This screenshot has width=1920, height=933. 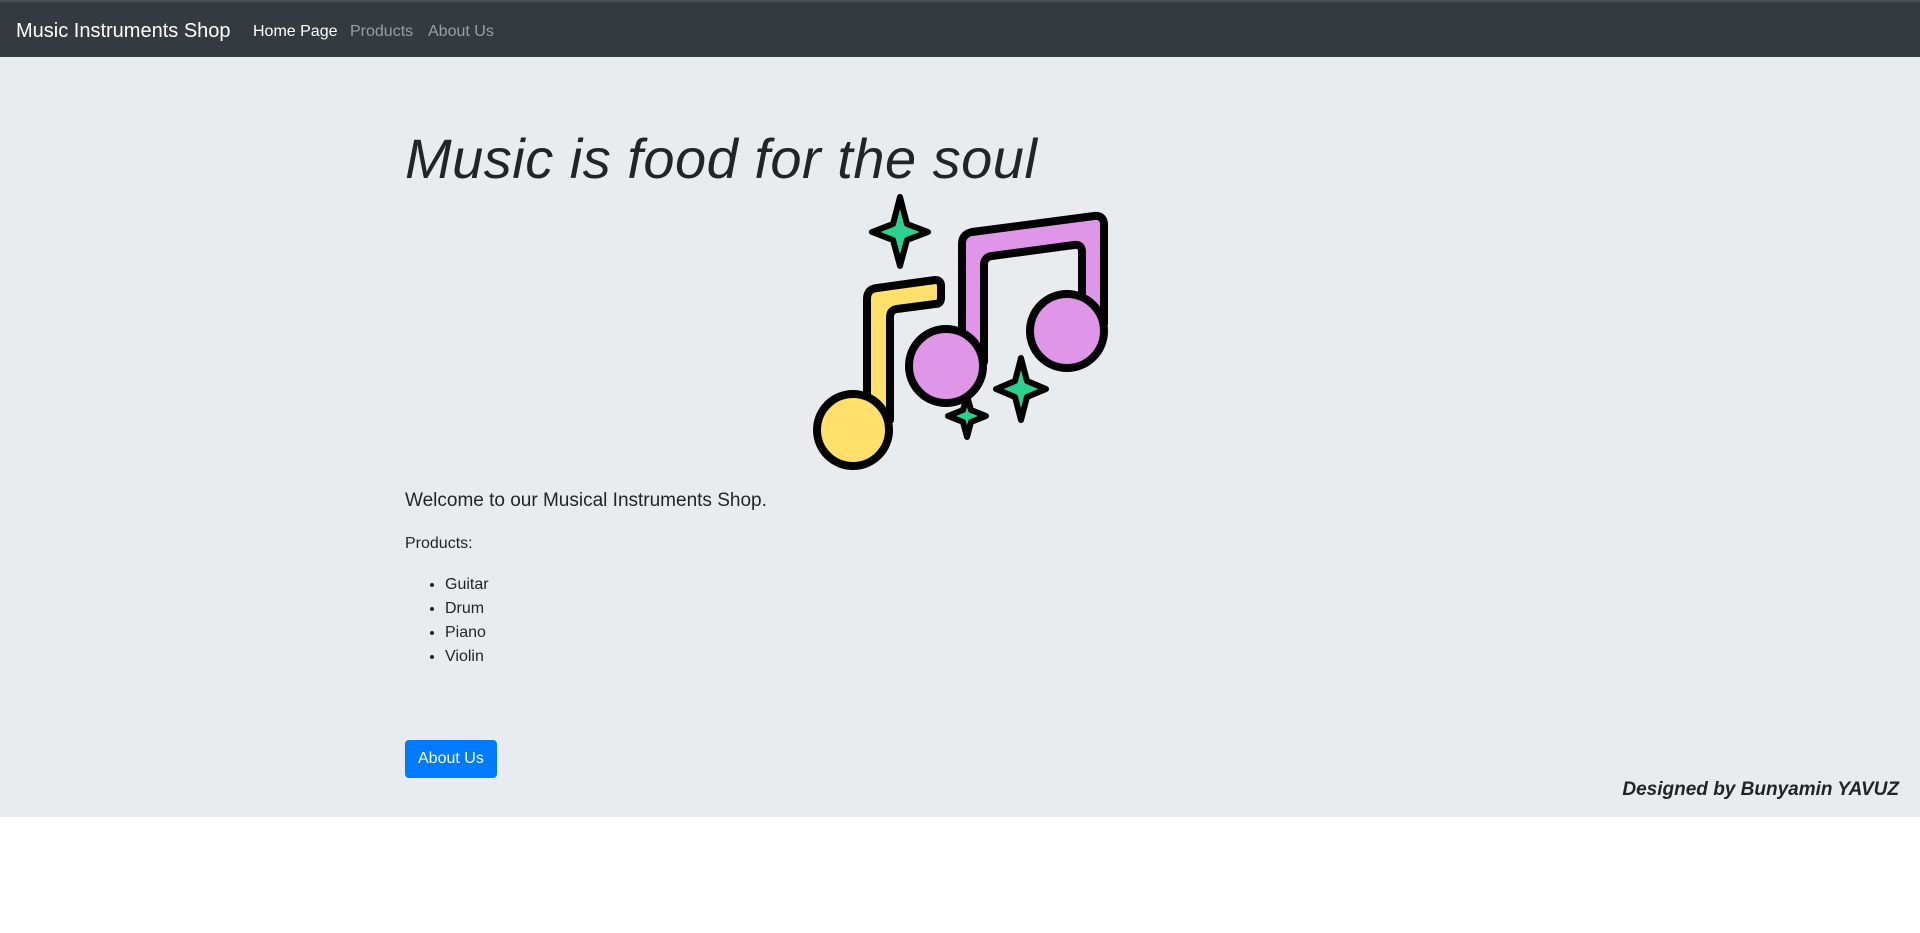 What do you see at coordinates (467, 609) in the screenshot?
I see `list-item: Drum` at bounding box center [467, 609].